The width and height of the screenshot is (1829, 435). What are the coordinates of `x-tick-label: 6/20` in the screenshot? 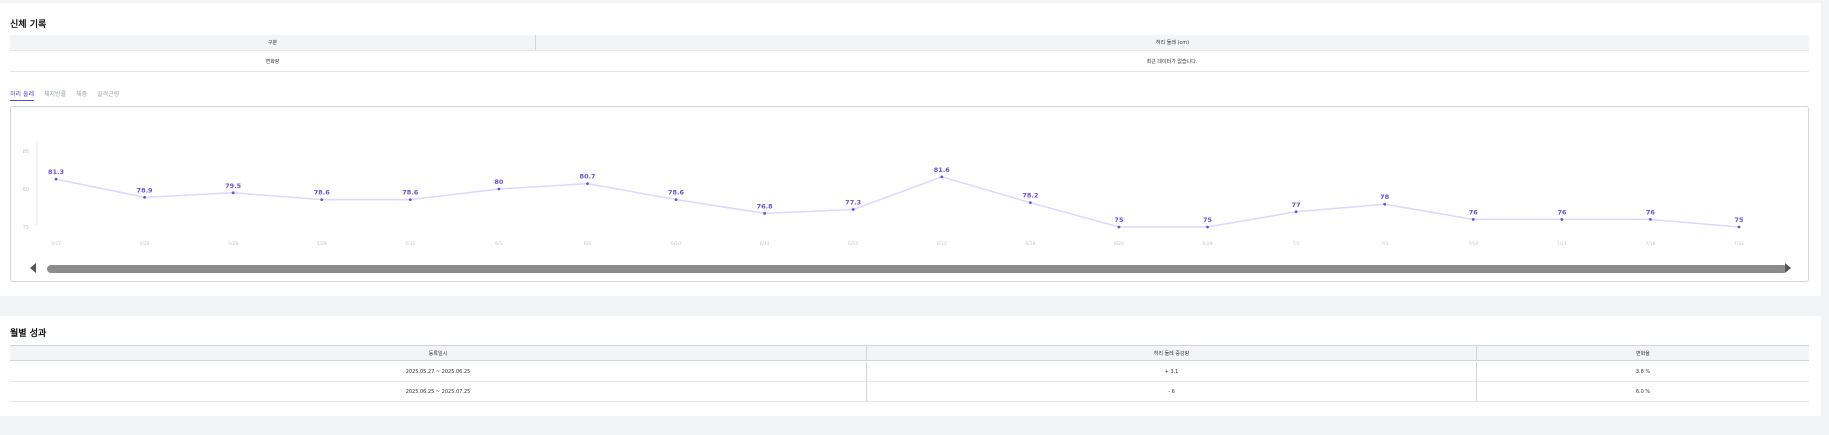 It's located at (1119, 244).